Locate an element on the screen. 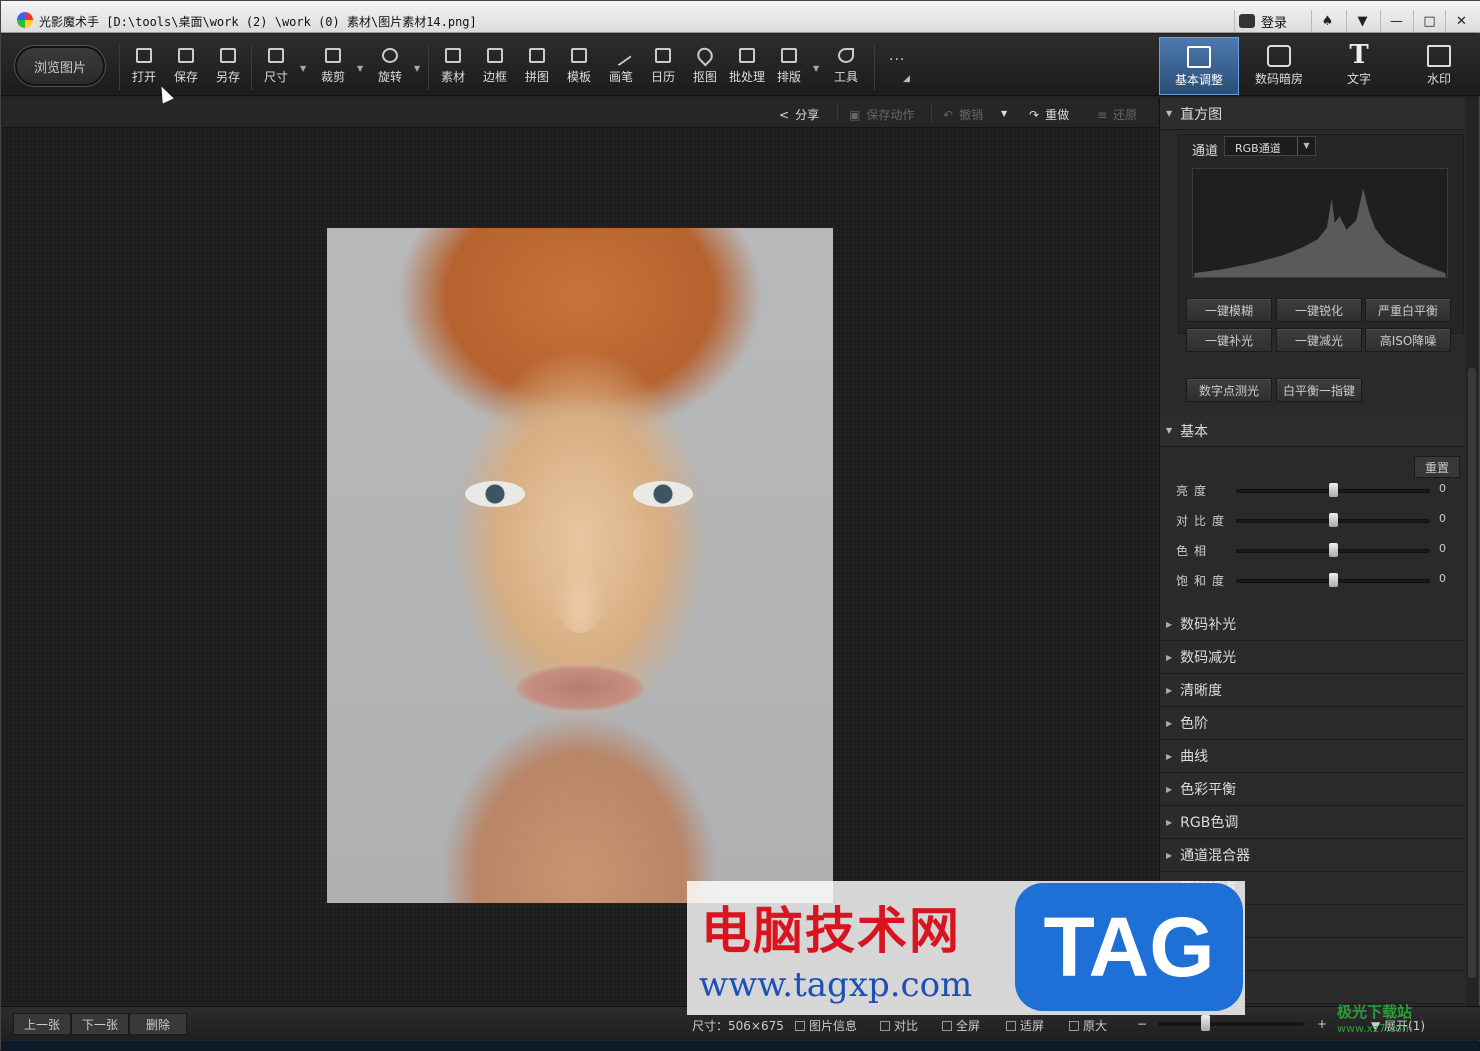  fullscreen-button: 全屏 is located at coordinates (961, 1025).